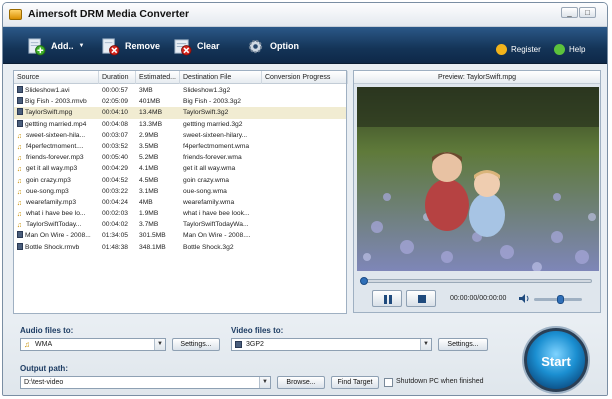  Describe the element at coordinates (117, 77) in the screenshot. I see `column-header-duration: Duration` at that location.